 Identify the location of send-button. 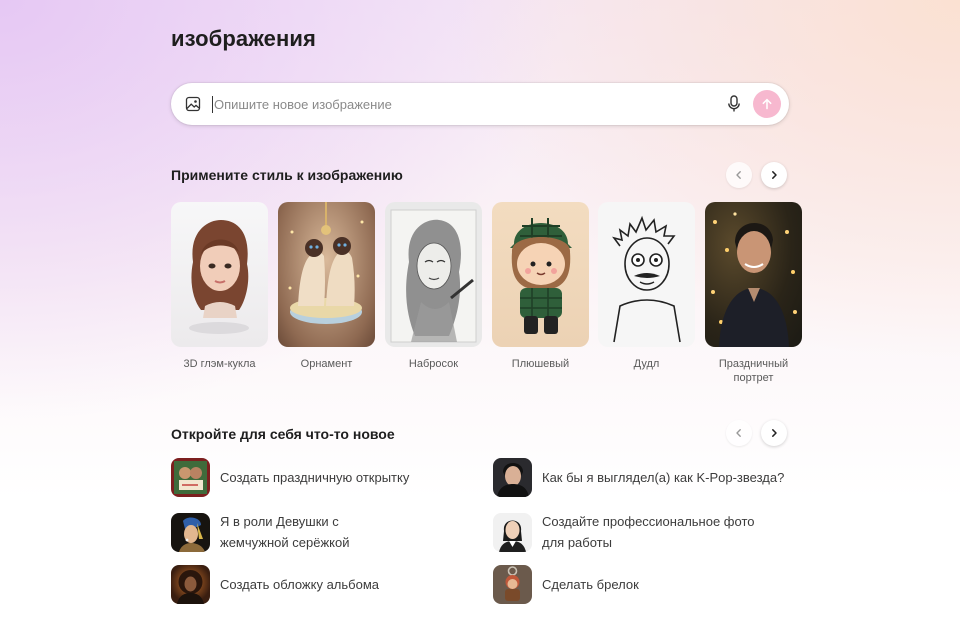
(767, 104).